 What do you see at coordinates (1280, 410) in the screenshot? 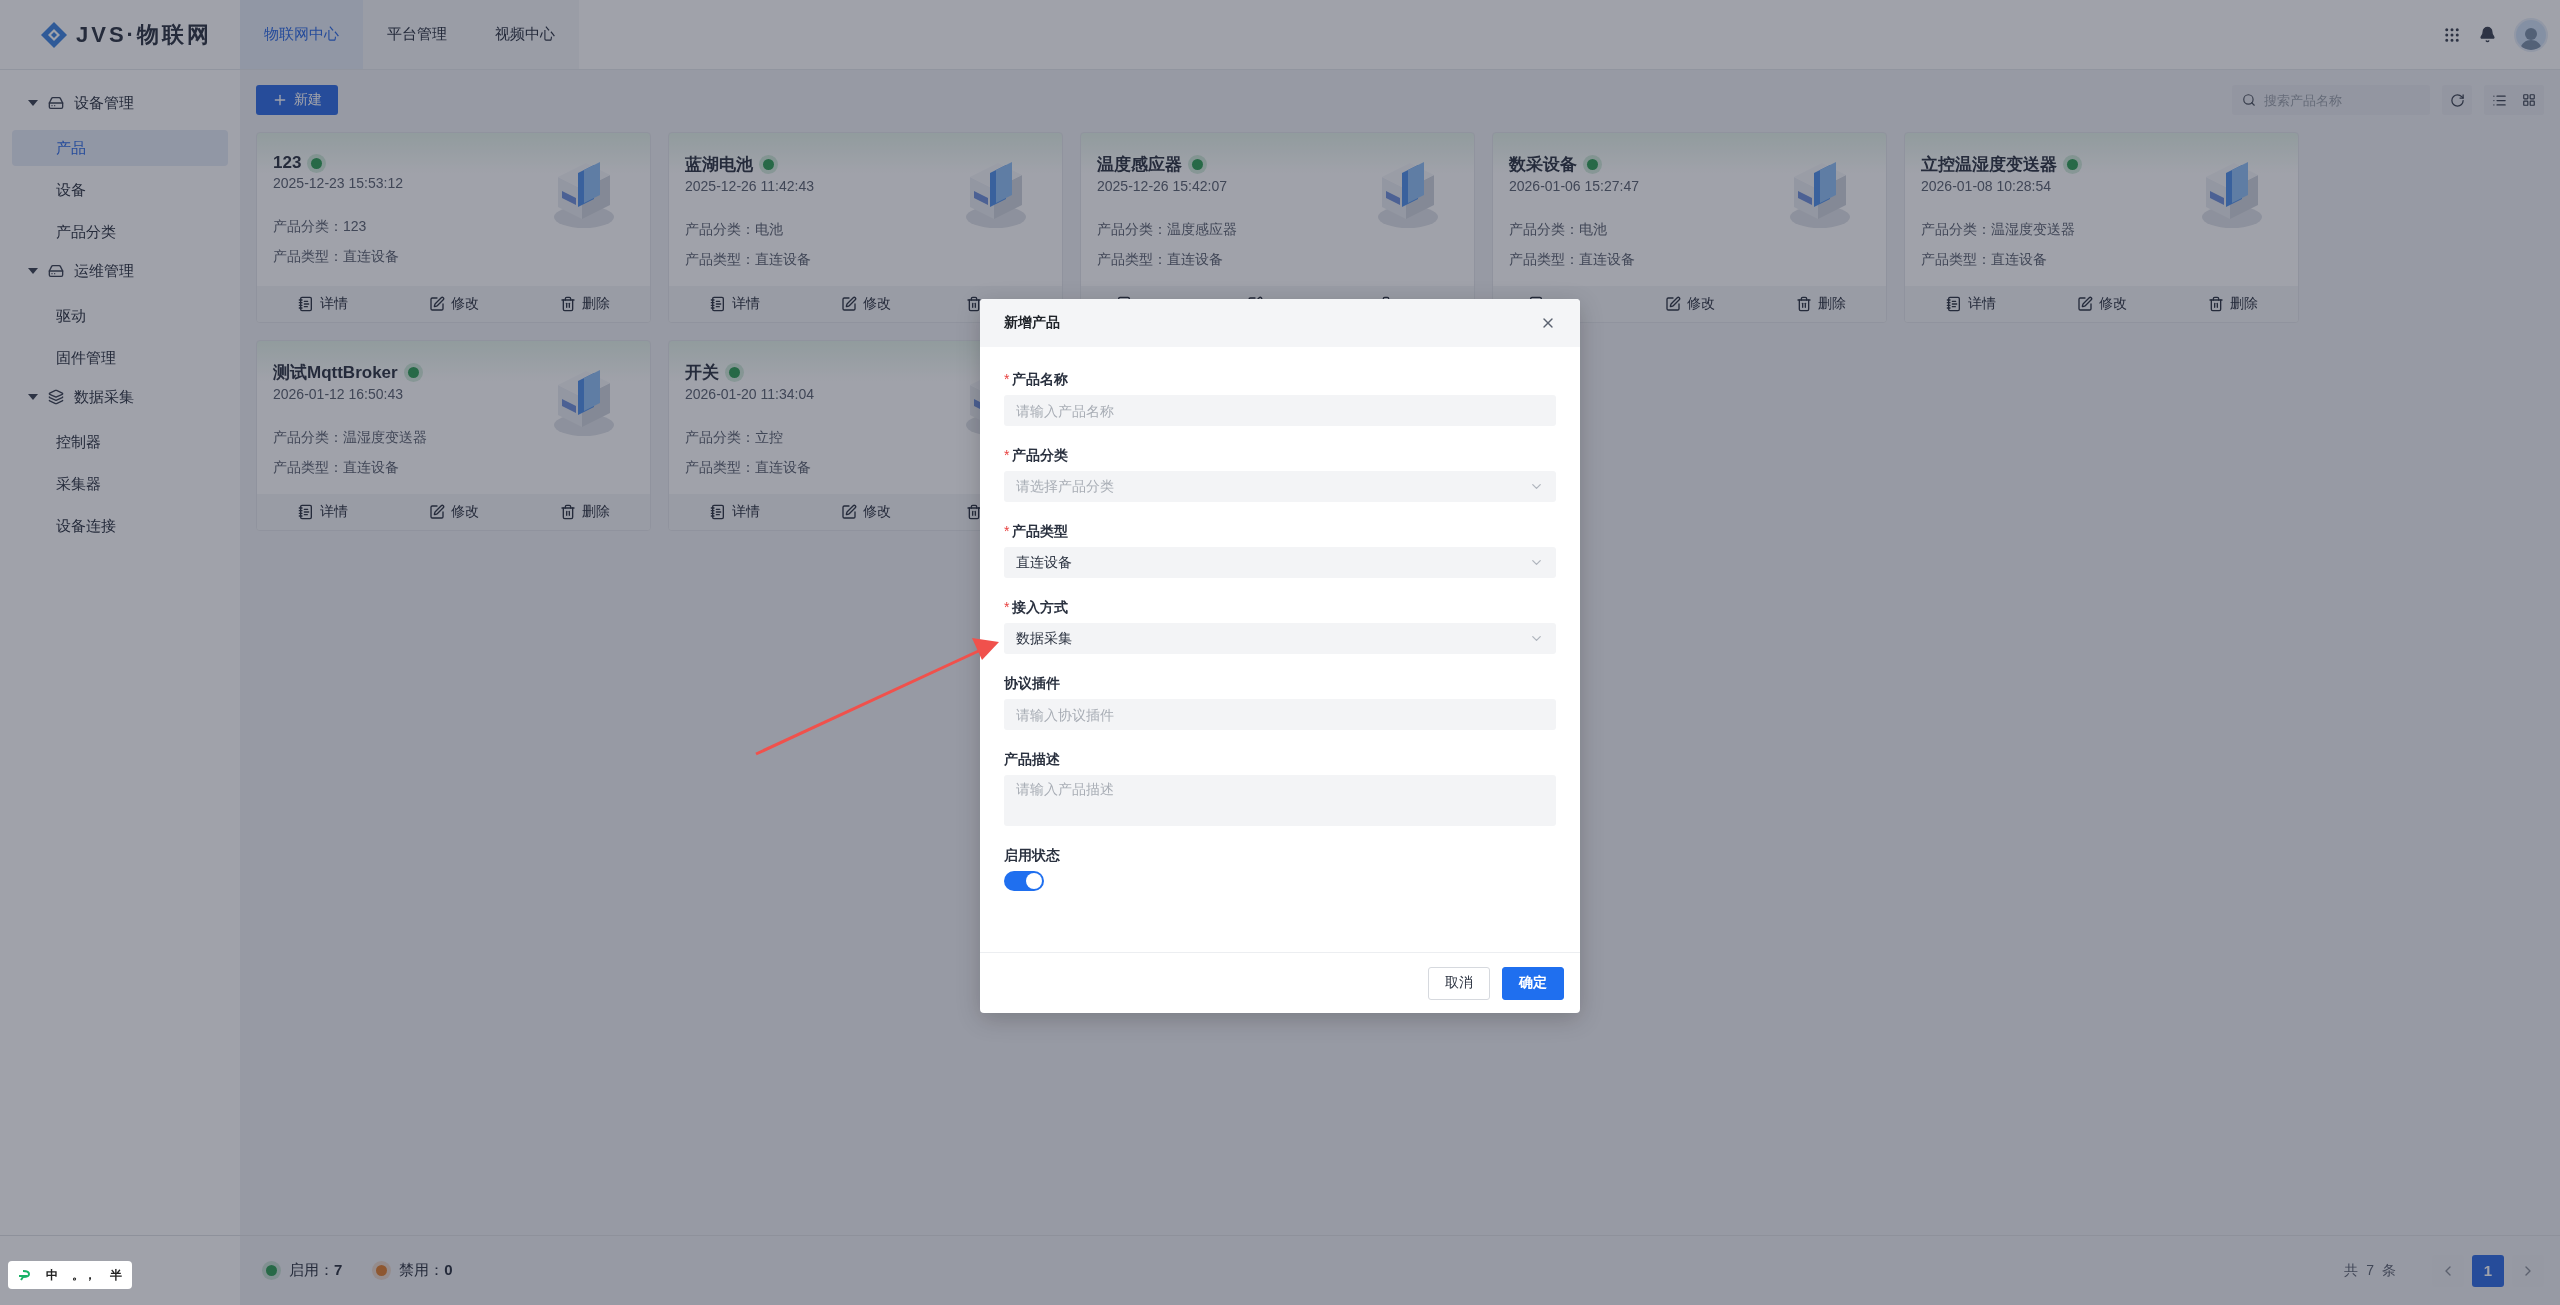
I see `input-field: 请输入产品名称` at bounding box center [1280, 410].